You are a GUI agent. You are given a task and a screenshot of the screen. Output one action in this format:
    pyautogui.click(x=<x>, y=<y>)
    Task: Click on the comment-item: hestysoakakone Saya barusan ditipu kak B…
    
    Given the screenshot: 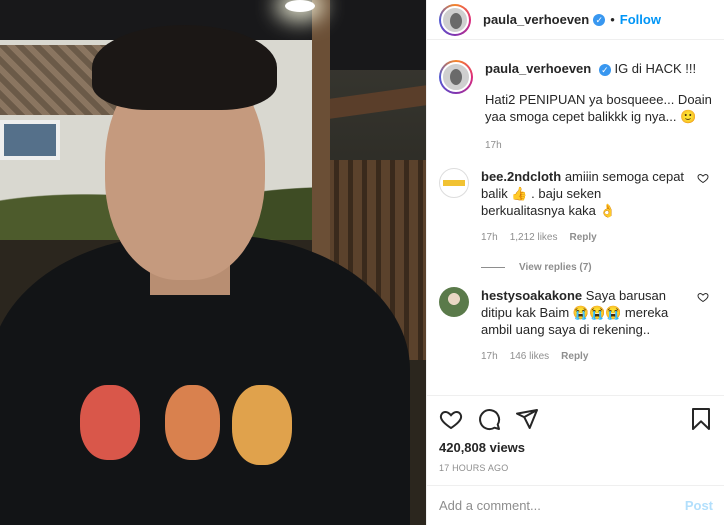 What is the action you would take?
    pyautogui.click(x=576, y=326)
    